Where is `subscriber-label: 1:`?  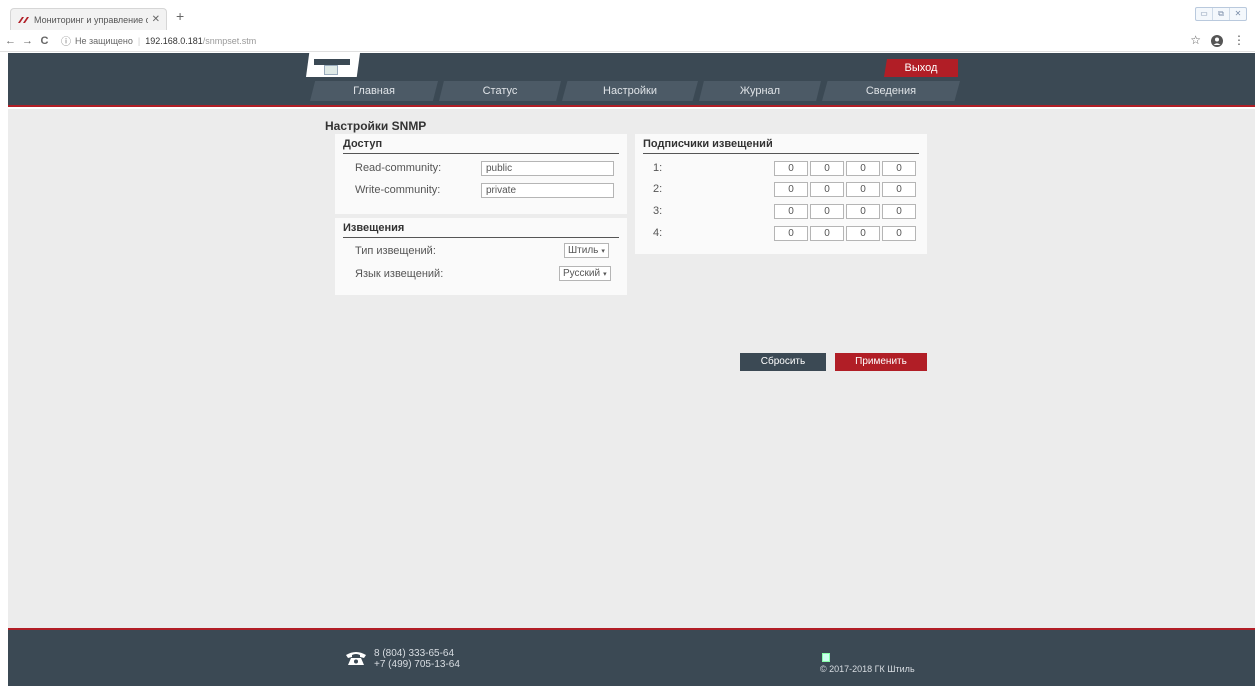
subscriber-label: 1: is located at coordinates (658, 168).